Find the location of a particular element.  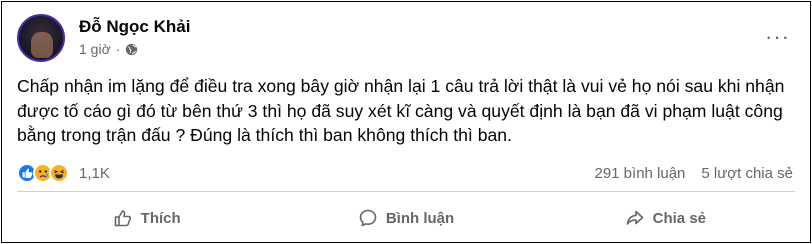

comment-button: Bình luận is located at coordinates (405, 218).